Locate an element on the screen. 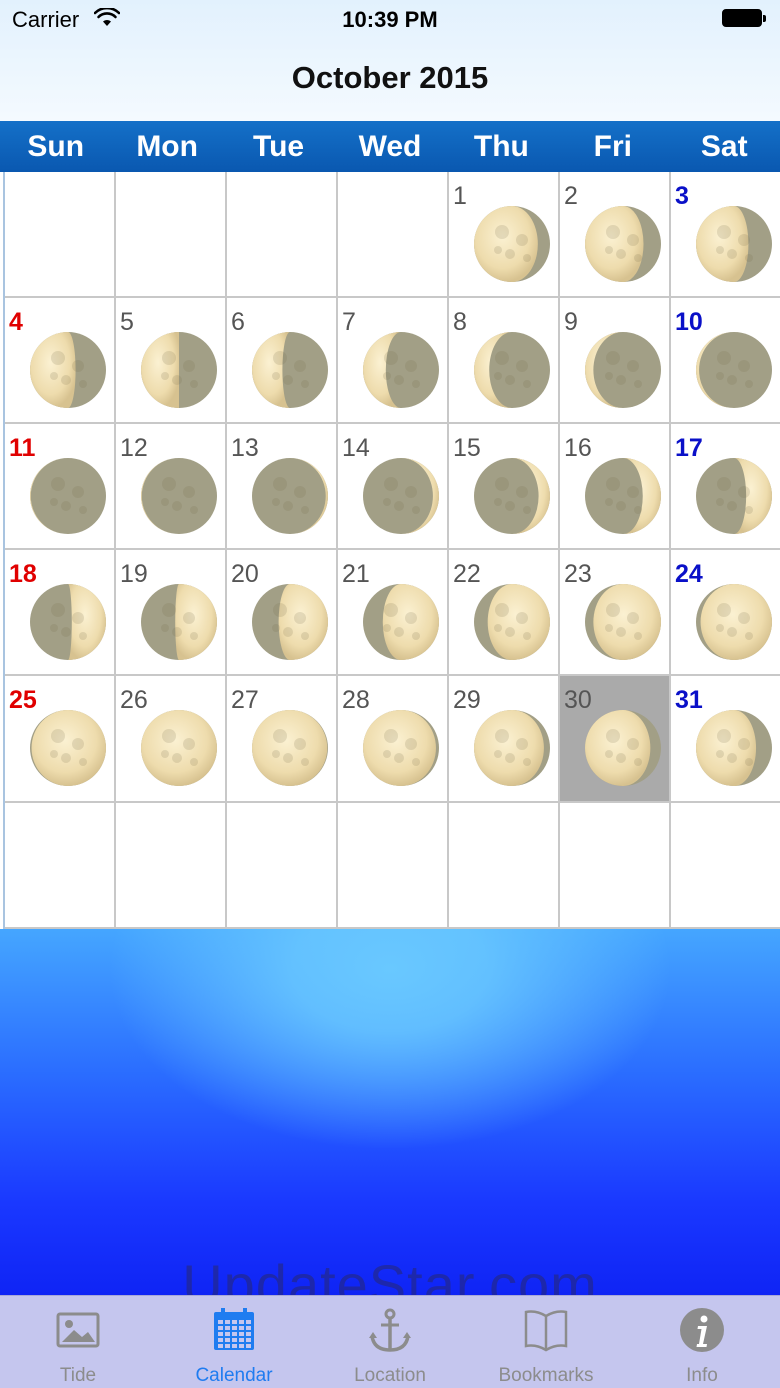 This screenshot has width=780, height=1388. tab-label: Tide is located at coordinates (78, 1375).